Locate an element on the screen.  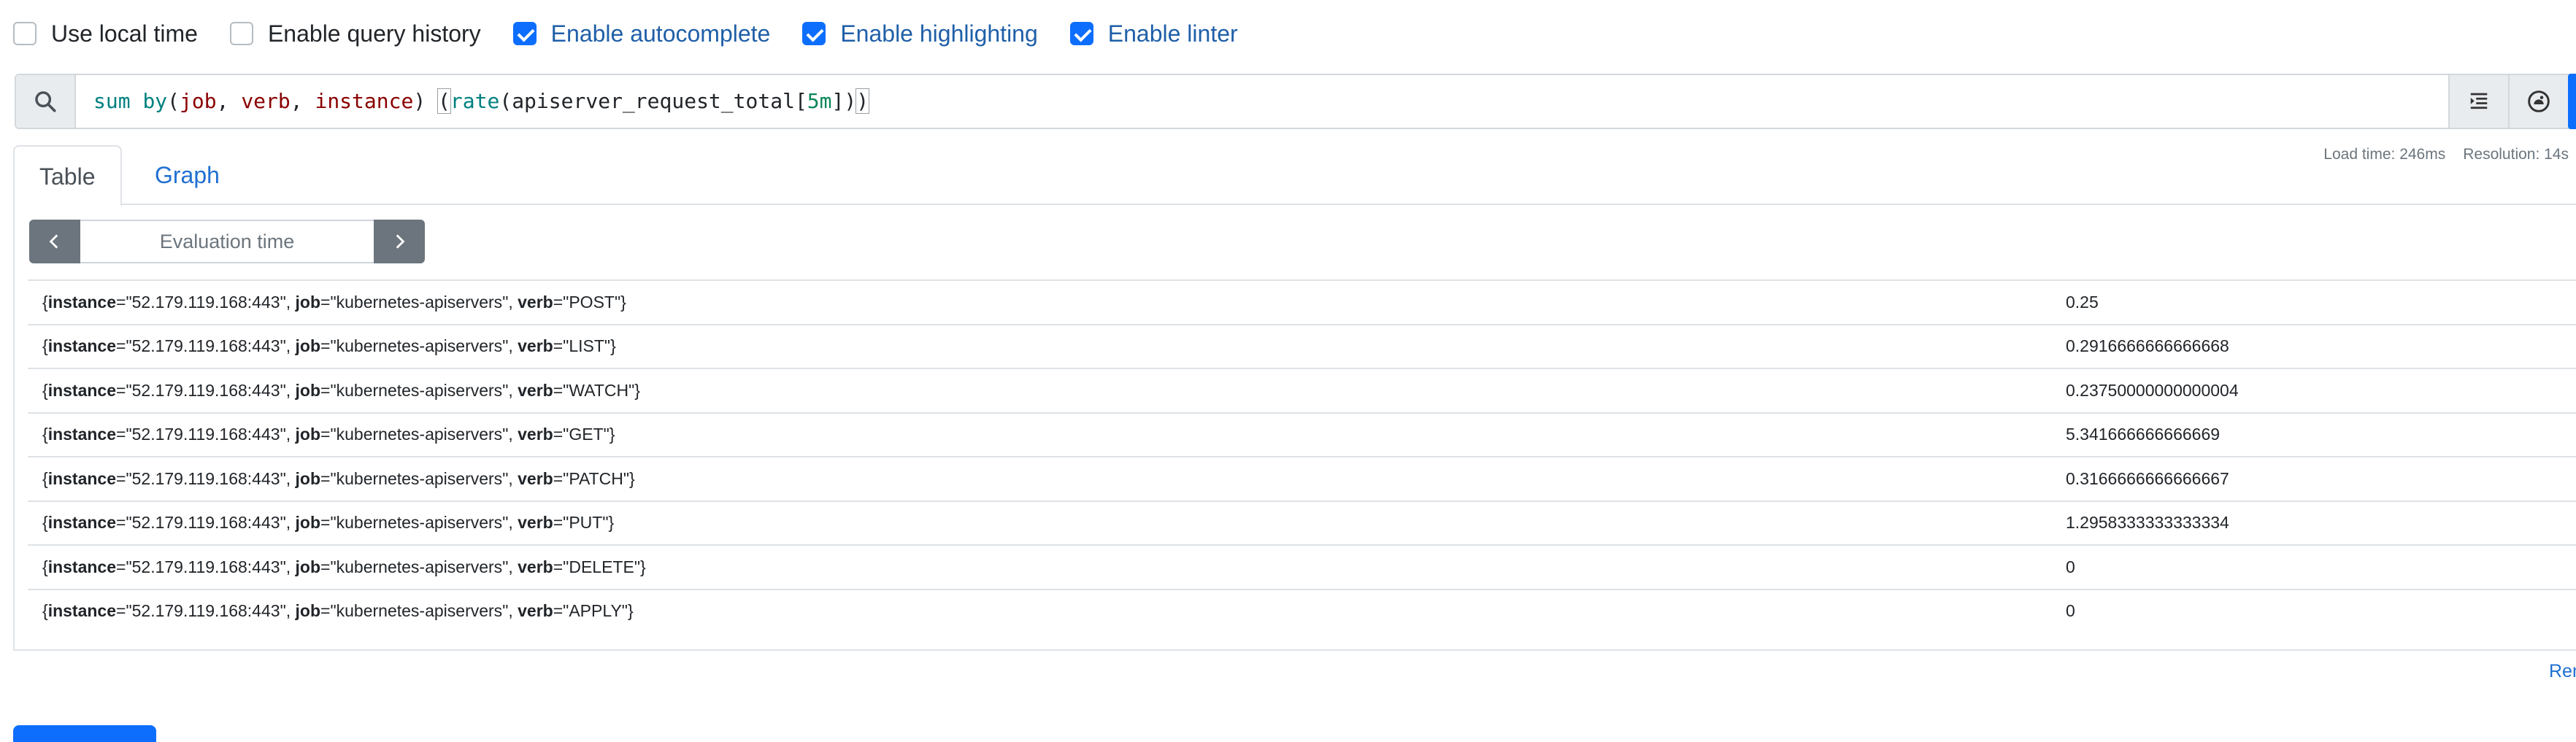
label-value: WATCH is located at coordinates (599, 390).